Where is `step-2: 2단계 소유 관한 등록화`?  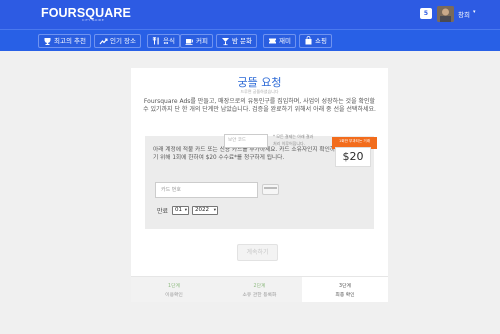 step-2: 2단계 소유 관한 등록화 is located at coordinates (259, 289).